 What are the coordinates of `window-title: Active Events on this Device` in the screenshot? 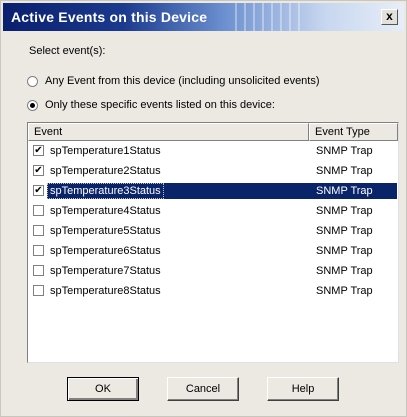 It's located at (109, 17).